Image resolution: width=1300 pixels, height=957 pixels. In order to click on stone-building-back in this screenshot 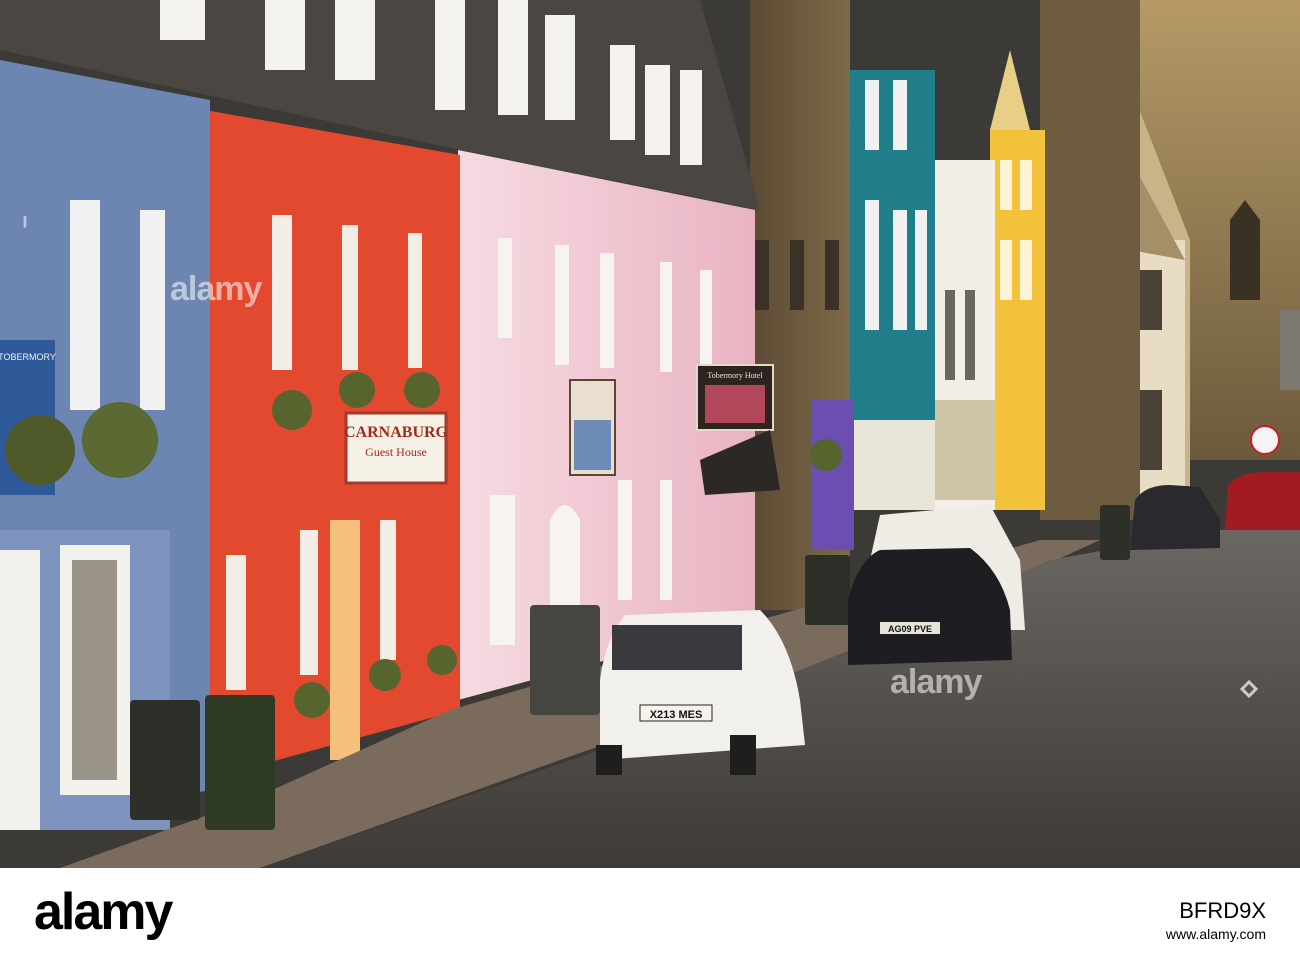, I will do `click(1090, 260)`.